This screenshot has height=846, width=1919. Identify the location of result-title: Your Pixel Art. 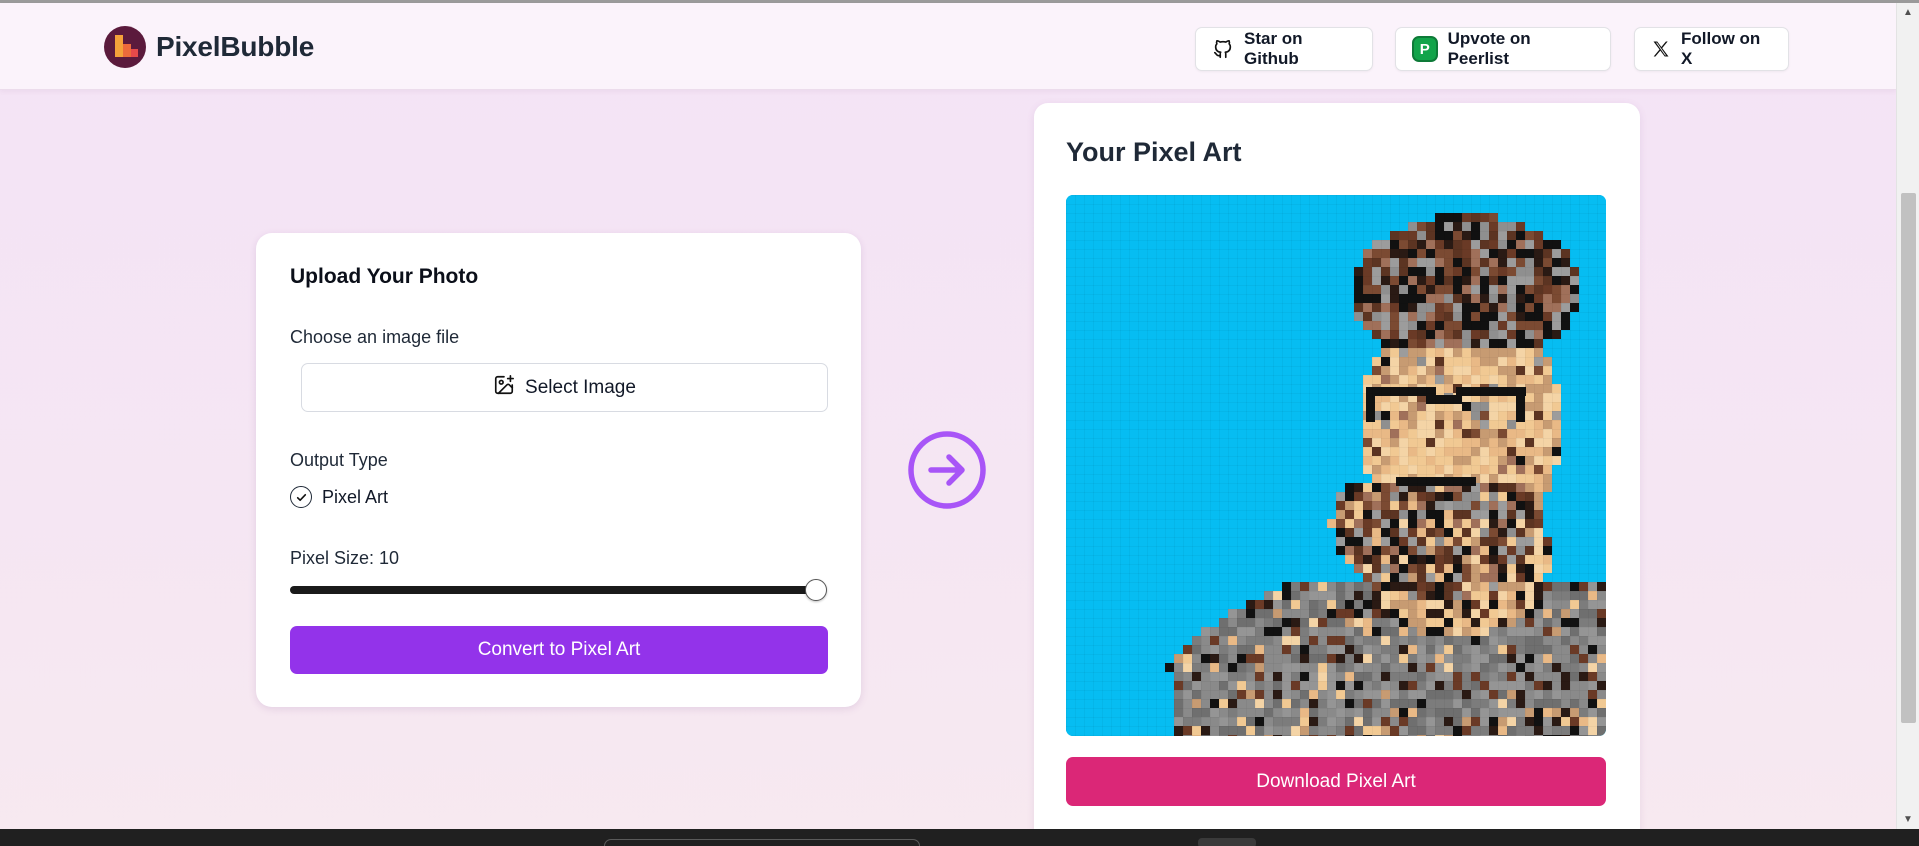
(1154, 152).